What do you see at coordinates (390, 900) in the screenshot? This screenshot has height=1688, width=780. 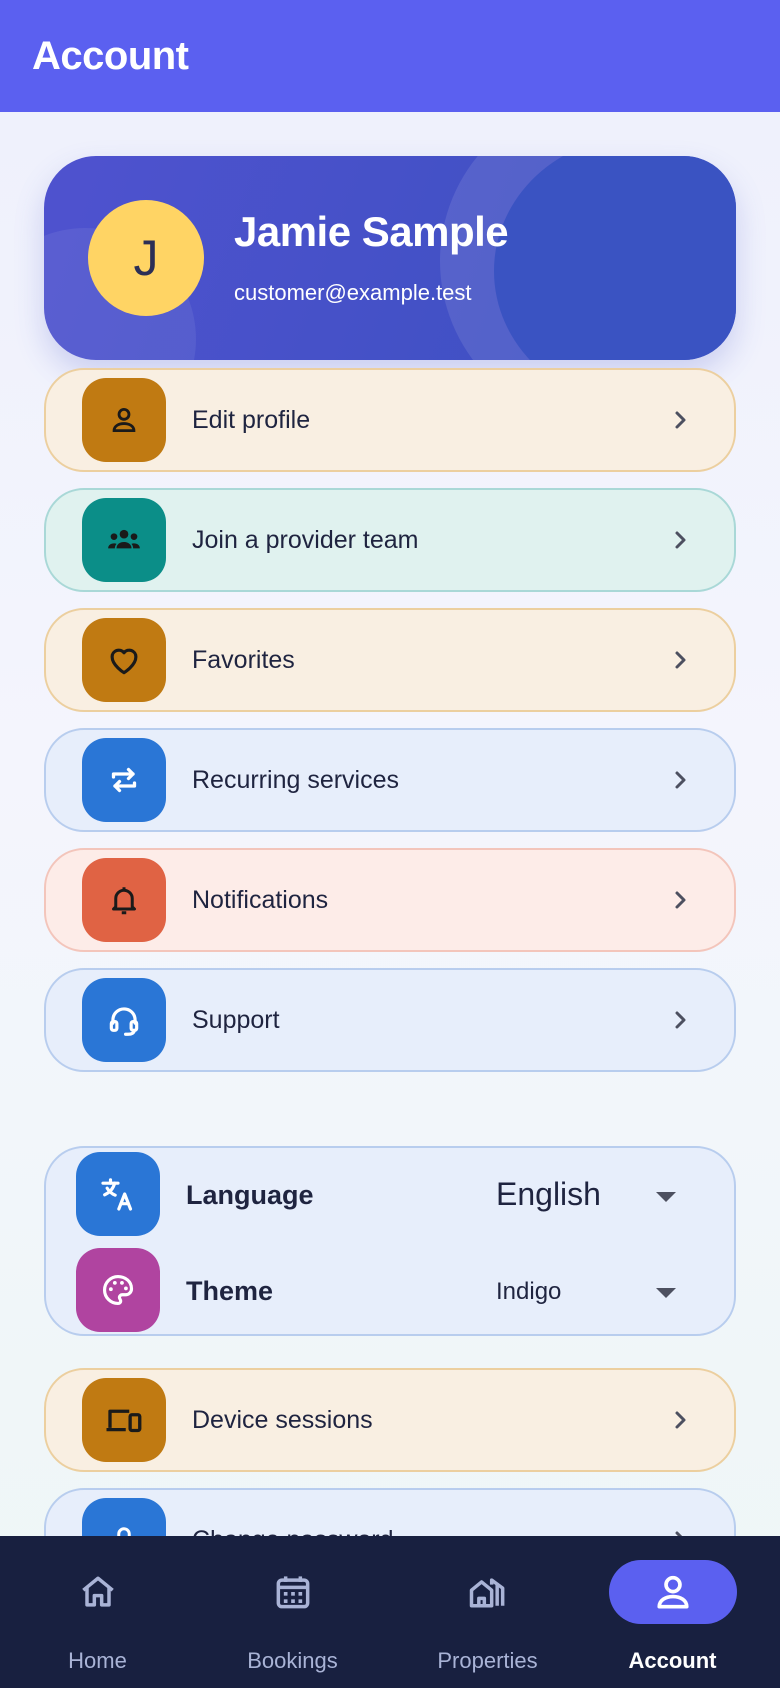 I see `menu-item-notifications: Notifications` at bounding box center [390, 900].